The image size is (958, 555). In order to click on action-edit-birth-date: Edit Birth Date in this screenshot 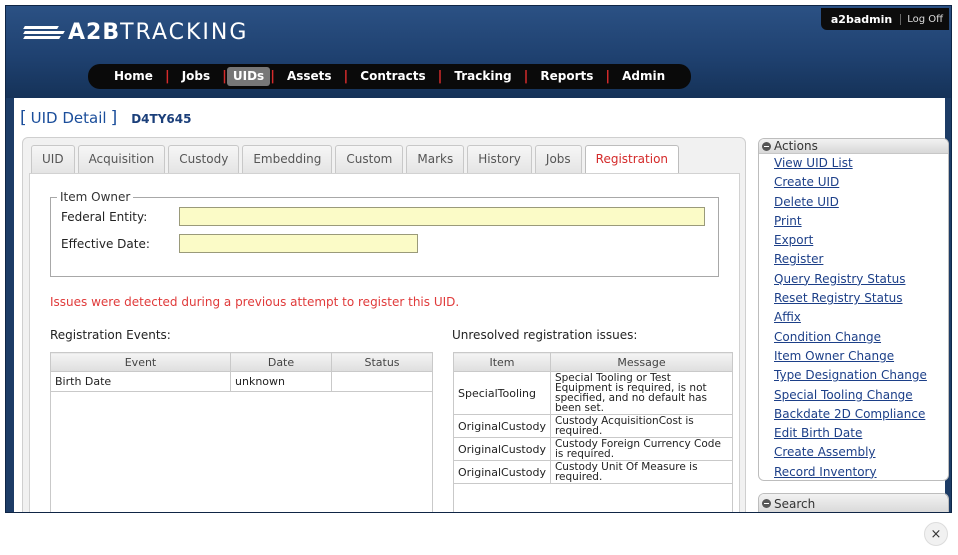, I will do `click(861, 433)`.